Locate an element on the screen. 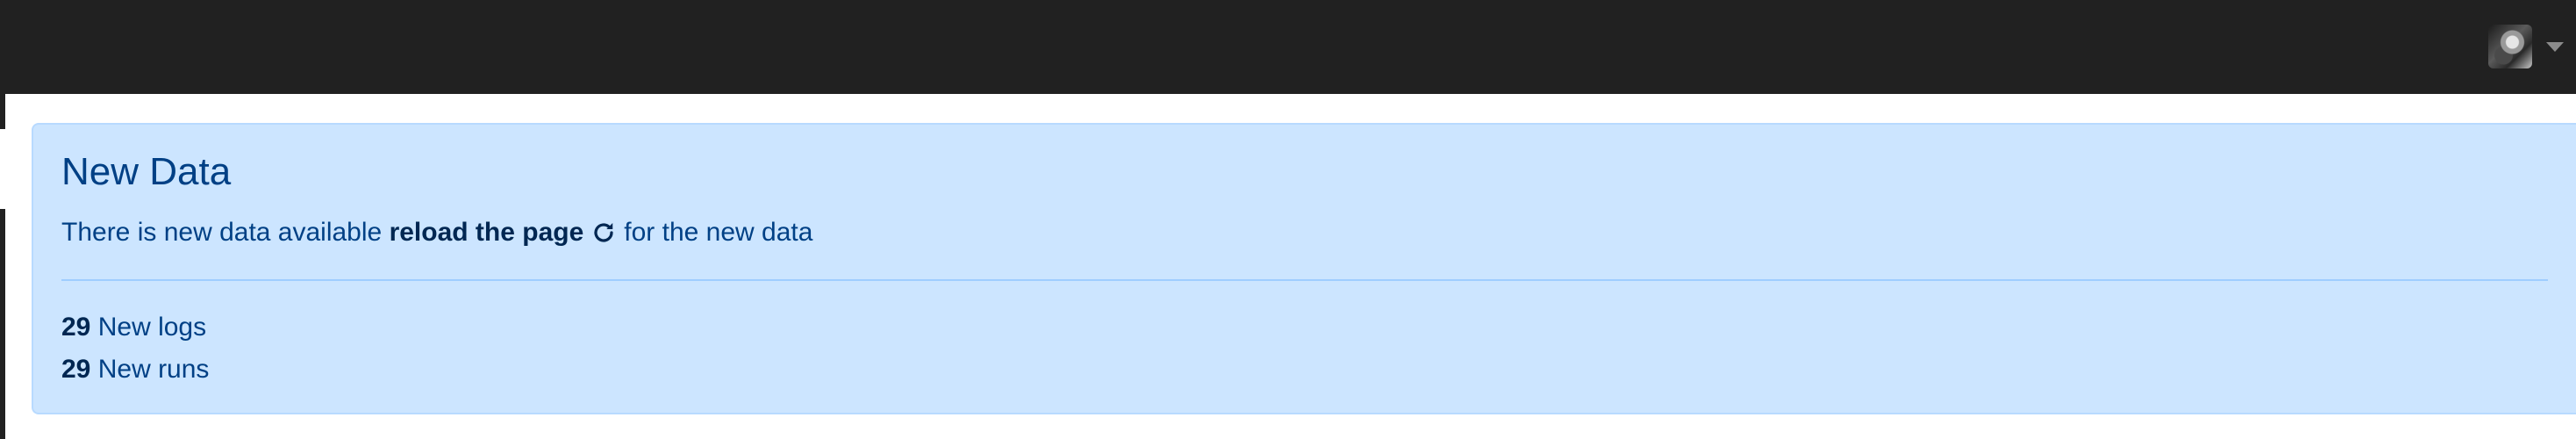  new-logs-stat: 29 New logs is located at coordinates (133, 327).